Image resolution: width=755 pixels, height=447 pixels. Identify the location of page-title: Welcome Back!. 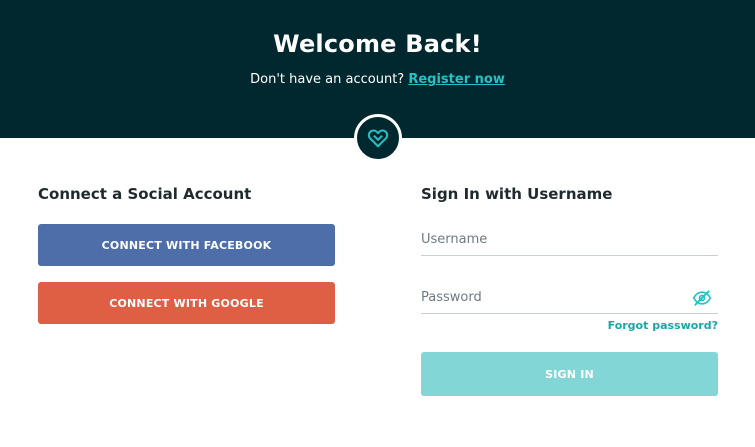
(377, 44).